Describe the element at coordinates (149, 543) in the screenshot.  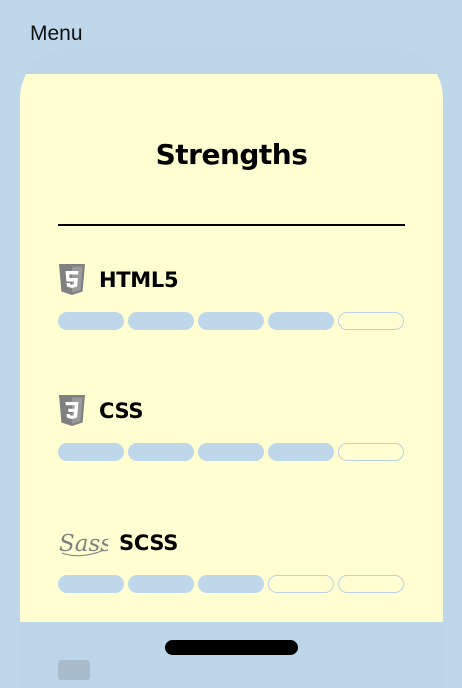
I see `skill-name: SCSS` at that location.